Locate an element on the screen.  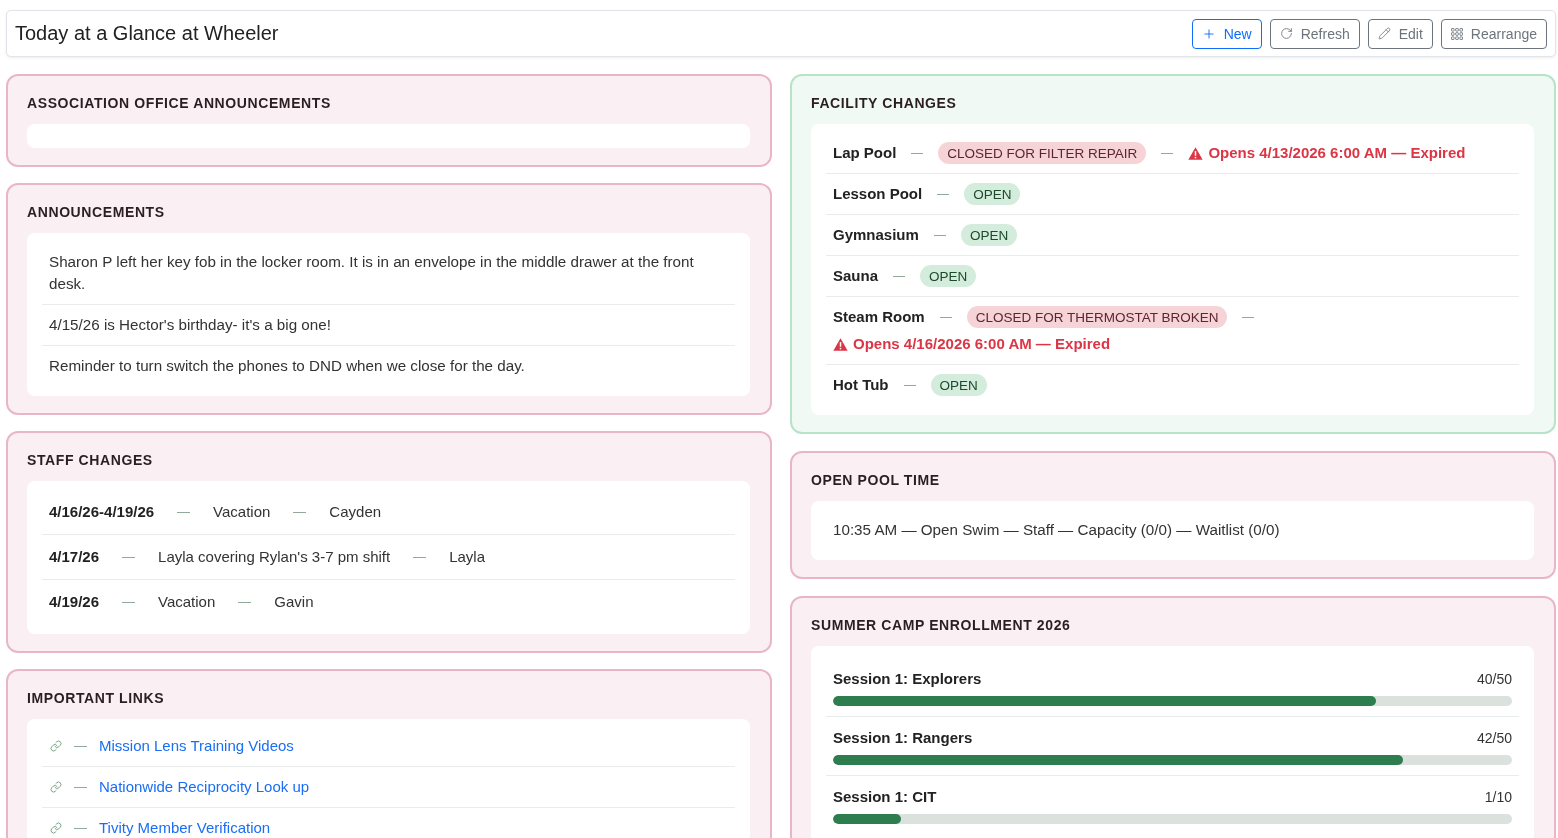
session-count: 42/50 is located at coordinates (1494, 738).